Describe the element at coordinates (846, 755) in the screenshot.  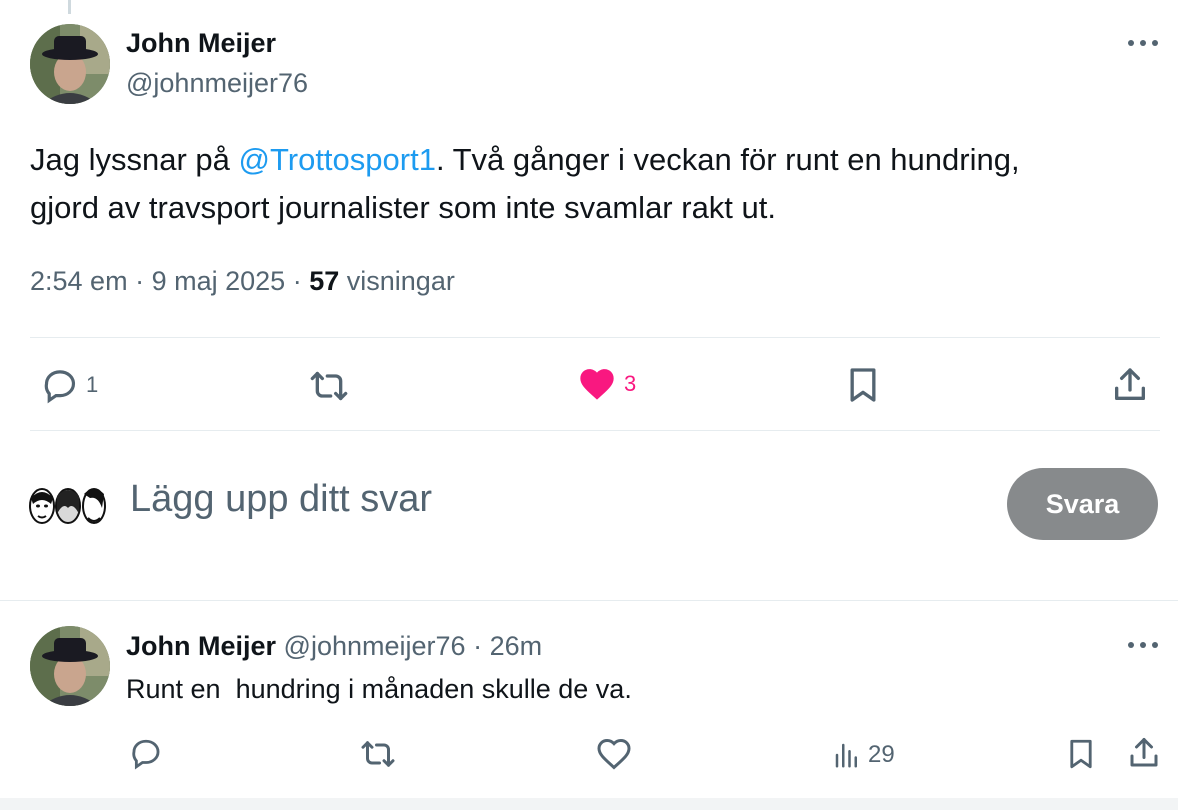
I see `views-icon` at that location.